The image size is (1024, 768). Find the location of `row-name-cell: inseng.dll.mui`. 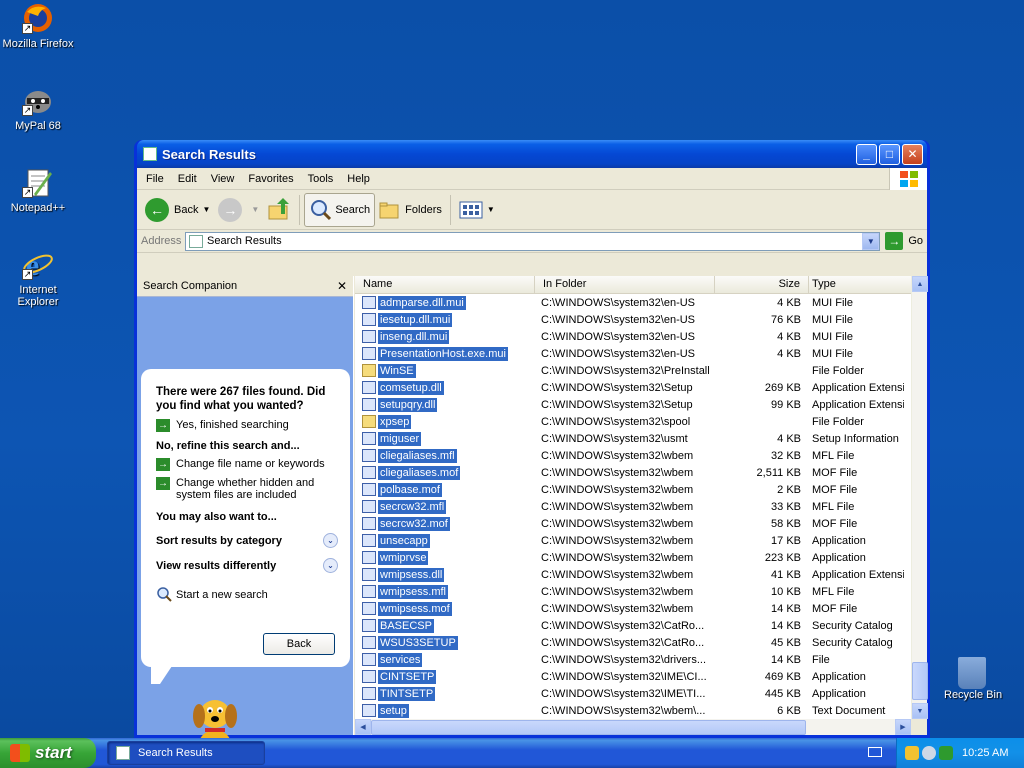

row-name-cell: inseng.dll.mui is located at coordinates (445, 336).